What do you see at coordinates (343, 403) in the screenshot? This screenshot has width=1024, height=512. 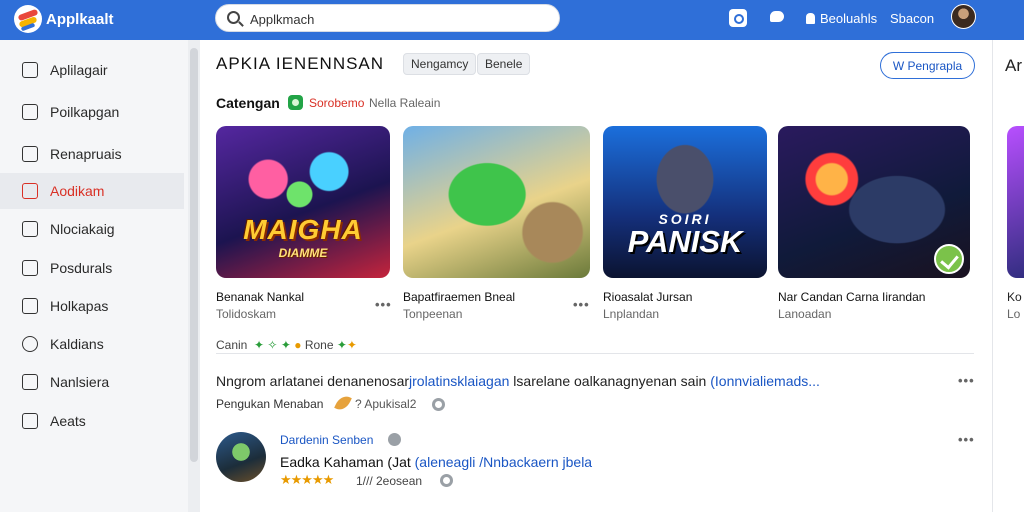 I see `leaf-icon` at bounding box center [343, 403].